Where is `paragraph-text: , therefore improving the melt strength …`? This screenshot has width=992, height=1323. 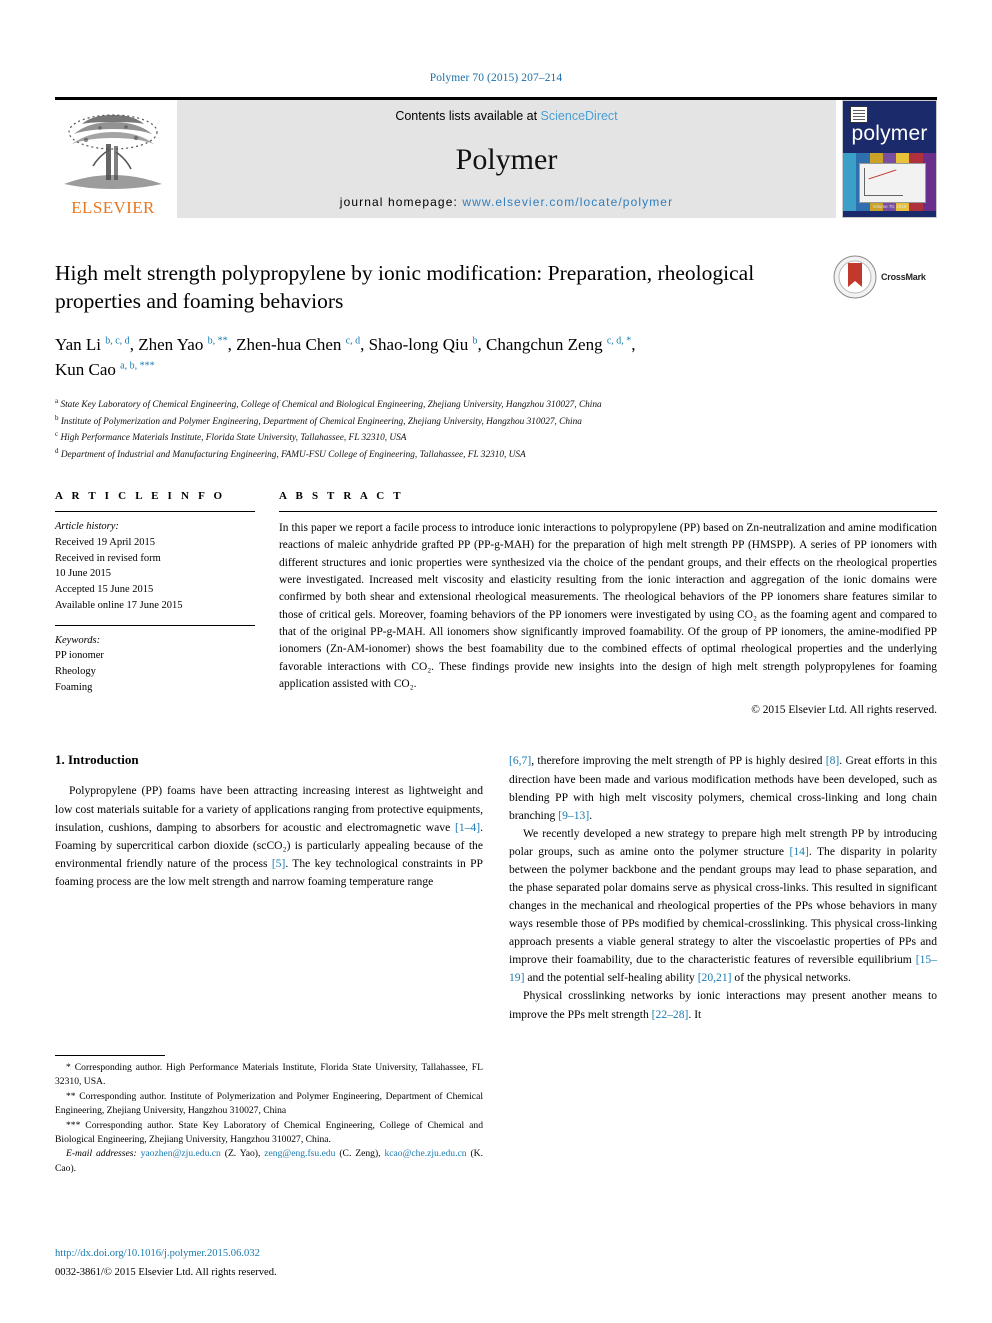 paragraph-text: , therefore improving the melt strength … is located at coordinates (678, 761).